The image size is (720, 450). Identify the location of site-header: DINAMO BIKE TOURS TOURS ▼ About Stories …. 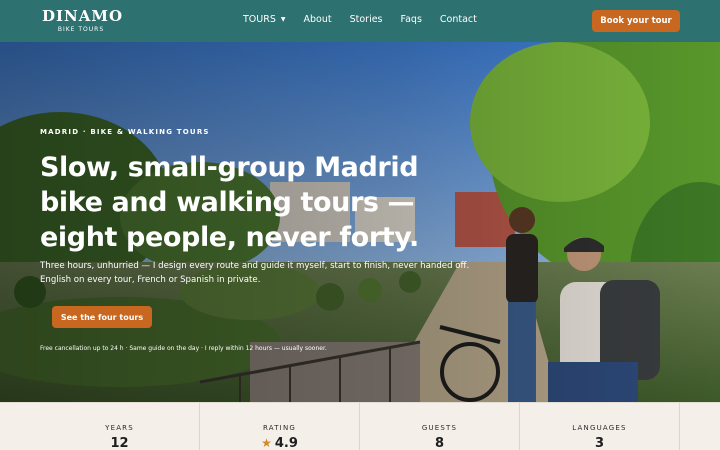
(360, 21).